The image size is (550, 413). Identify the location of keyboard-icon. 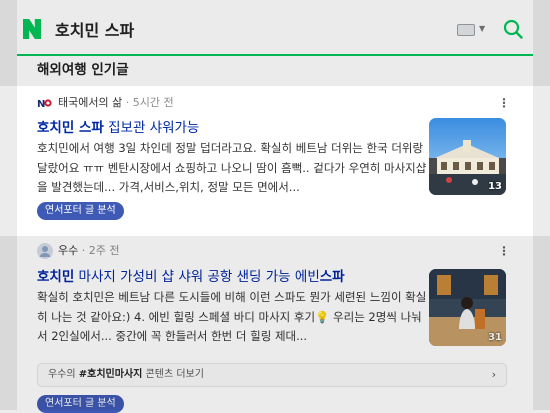
(466, 30).